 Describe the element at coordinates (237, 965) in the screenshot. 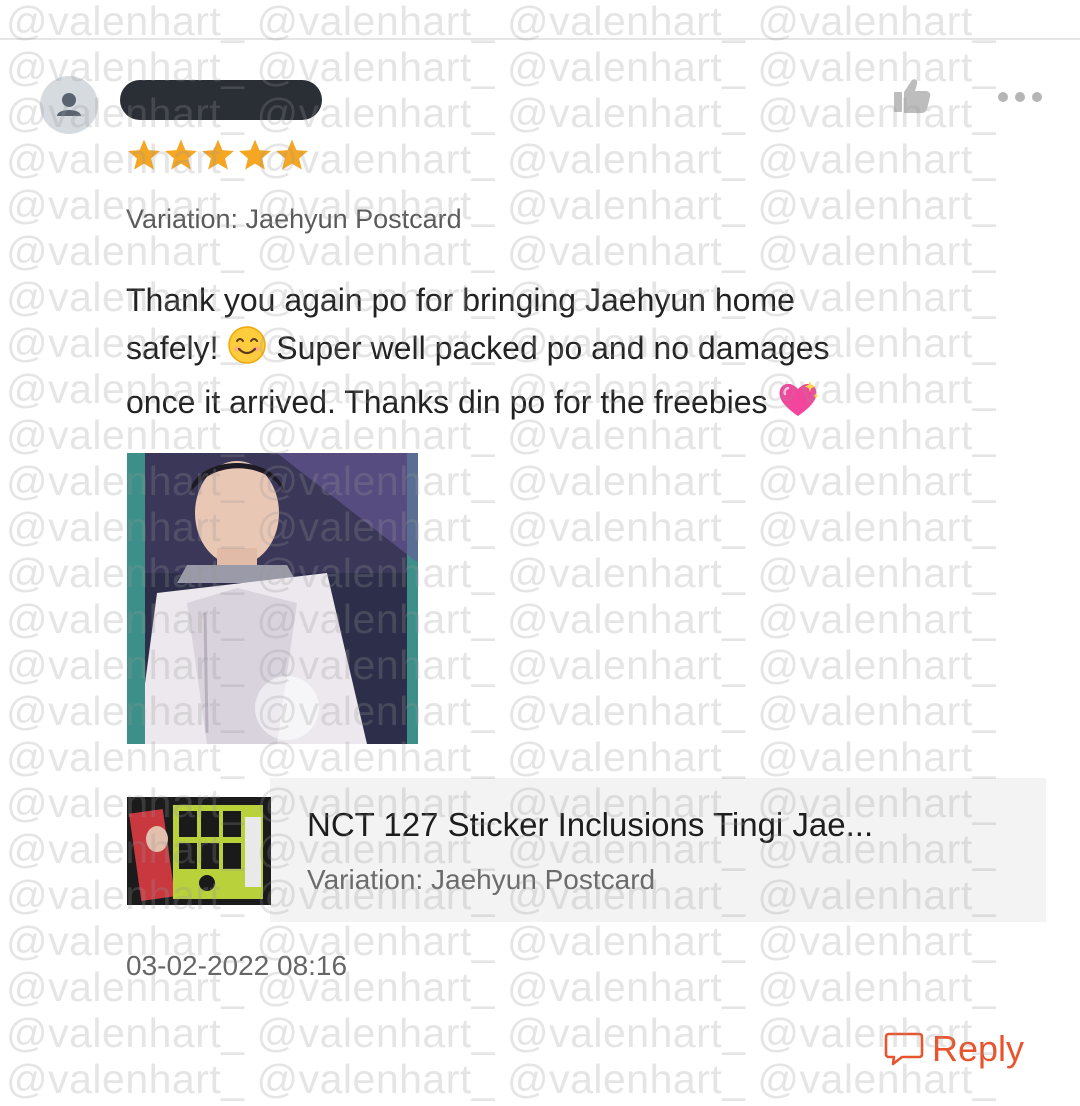

I see `review-timestamp: 03-02-2022 08:16` at that location.